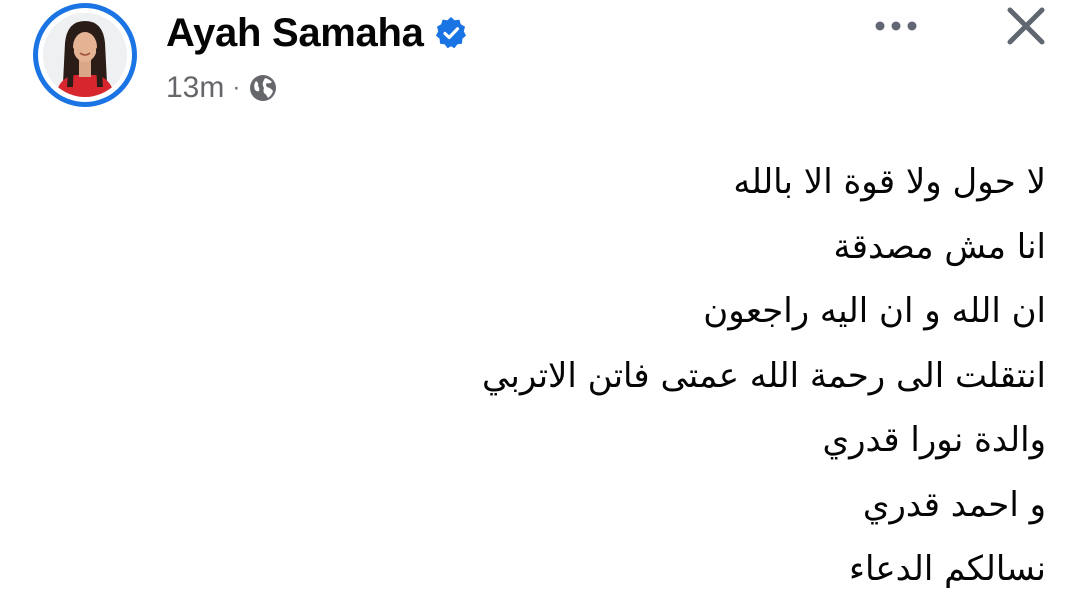  What do you see at coordinates (451, 33) in the screenshot?
I see `verified-badge-icon` at bounding box center [451, 33].